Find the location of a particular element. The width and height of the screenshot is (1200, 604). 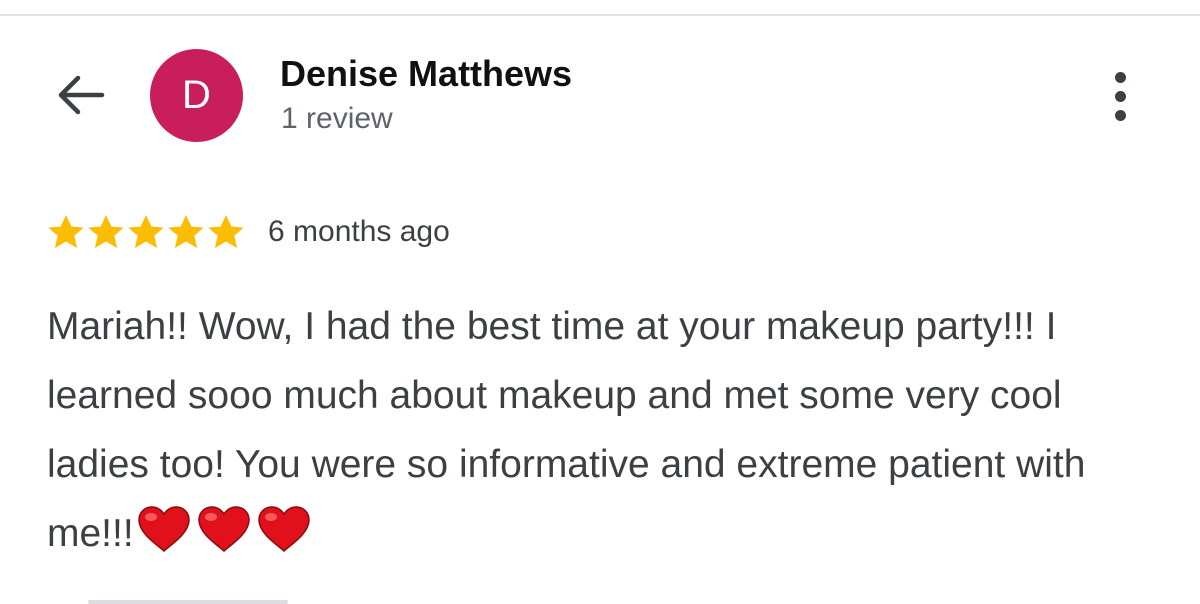

rating-row: 6 months ago is located at coordinates (248, 232).